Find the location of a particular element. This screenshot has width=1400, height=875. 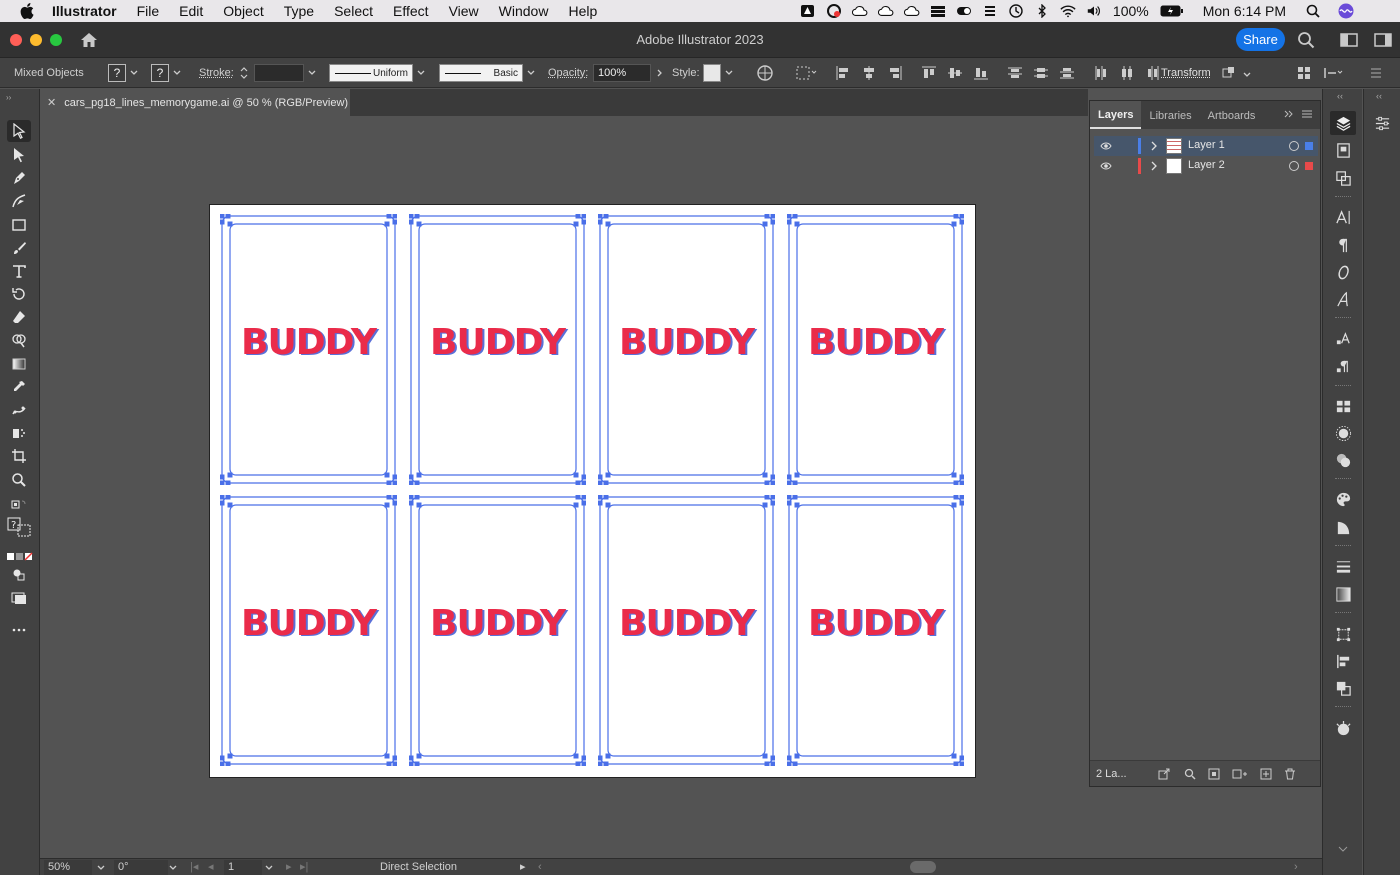

dock-scroll-down-icon is located at coordinates (1343, 849).